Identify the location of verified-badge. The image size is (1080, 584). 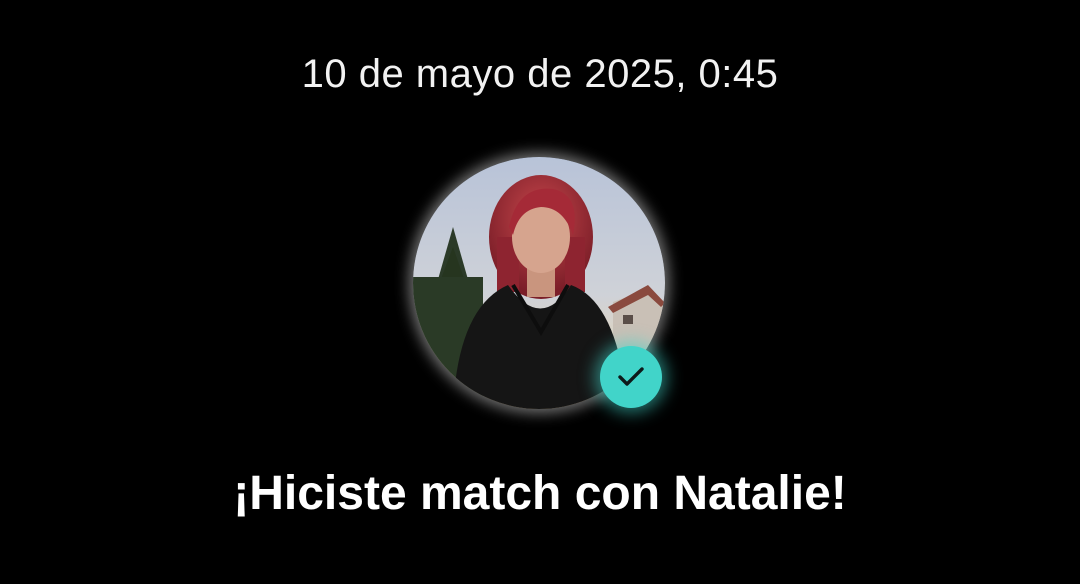
(631, 377).